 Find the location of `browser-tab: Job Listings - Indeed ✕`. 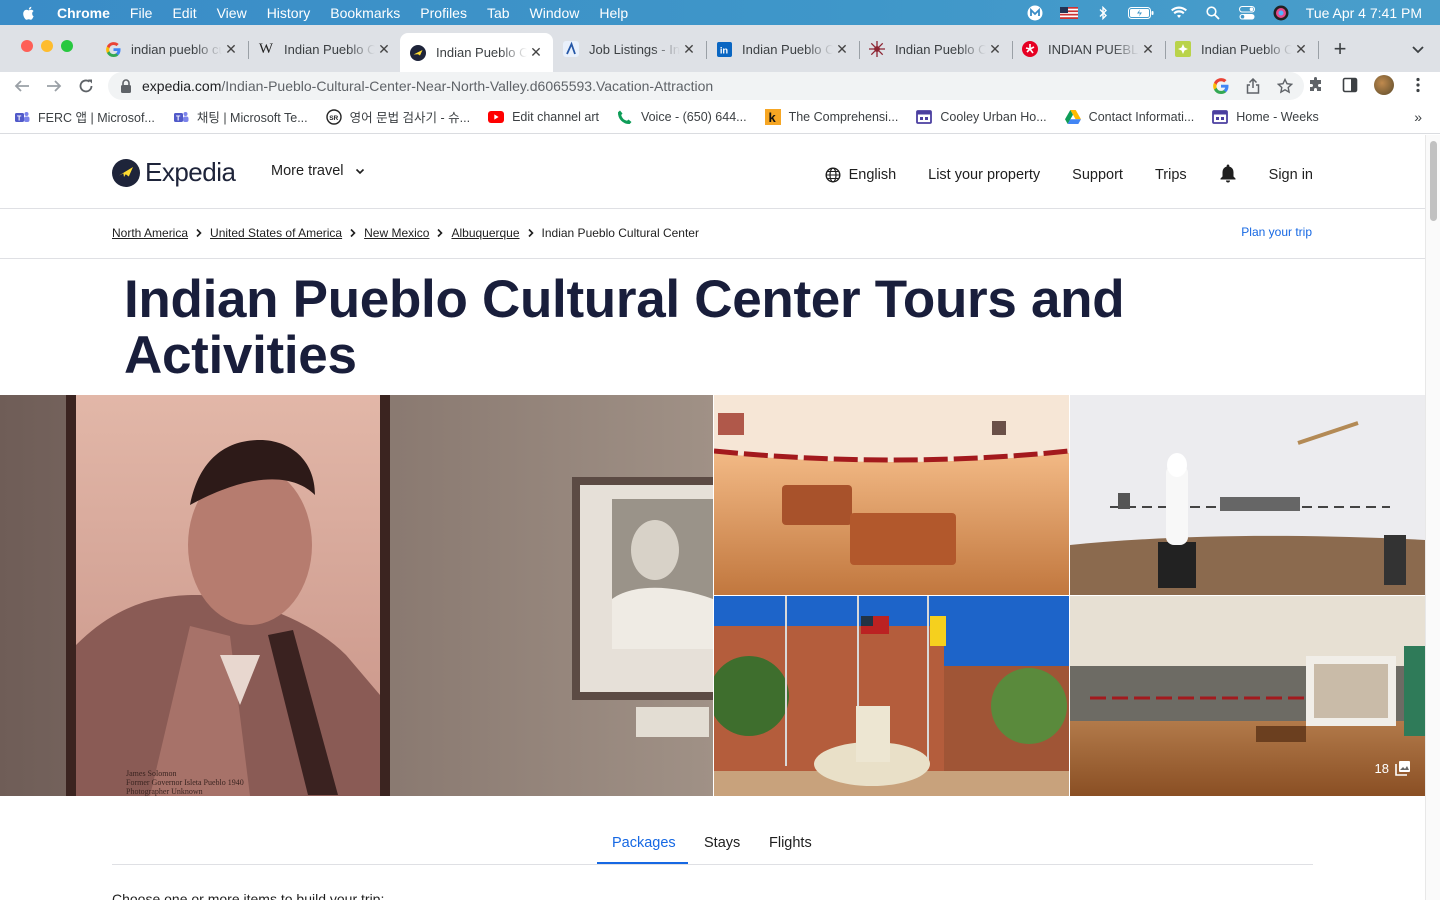

browser-tab: Job Listings - Indeed ✕ is located at coordinates (629, 49).